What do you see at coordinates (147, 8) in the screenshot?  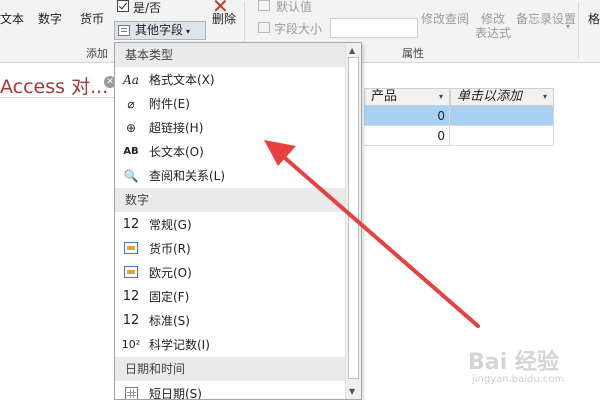 I see `yes-no-button: 是/否` at bounding box center [147, 8].